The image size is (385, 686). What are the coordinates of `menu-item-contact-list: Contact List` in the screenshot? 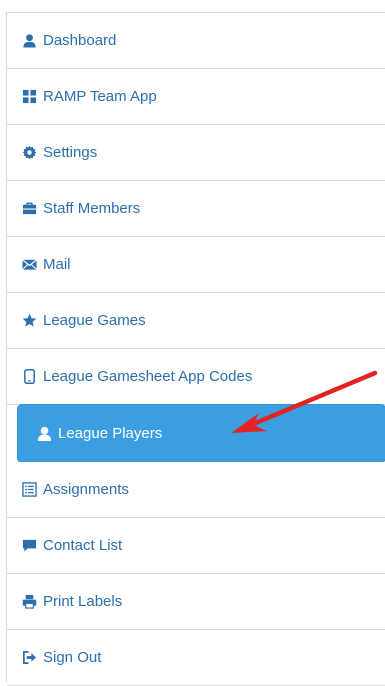 It's located at (196, 546).